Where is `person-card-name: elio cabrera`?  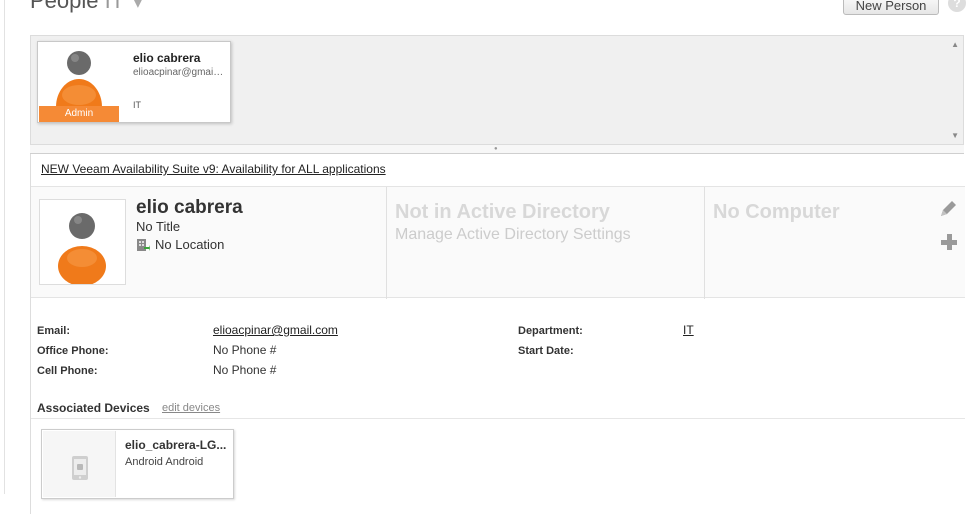
person-card-name: elio cabrera is located at coordinates (167, 58).